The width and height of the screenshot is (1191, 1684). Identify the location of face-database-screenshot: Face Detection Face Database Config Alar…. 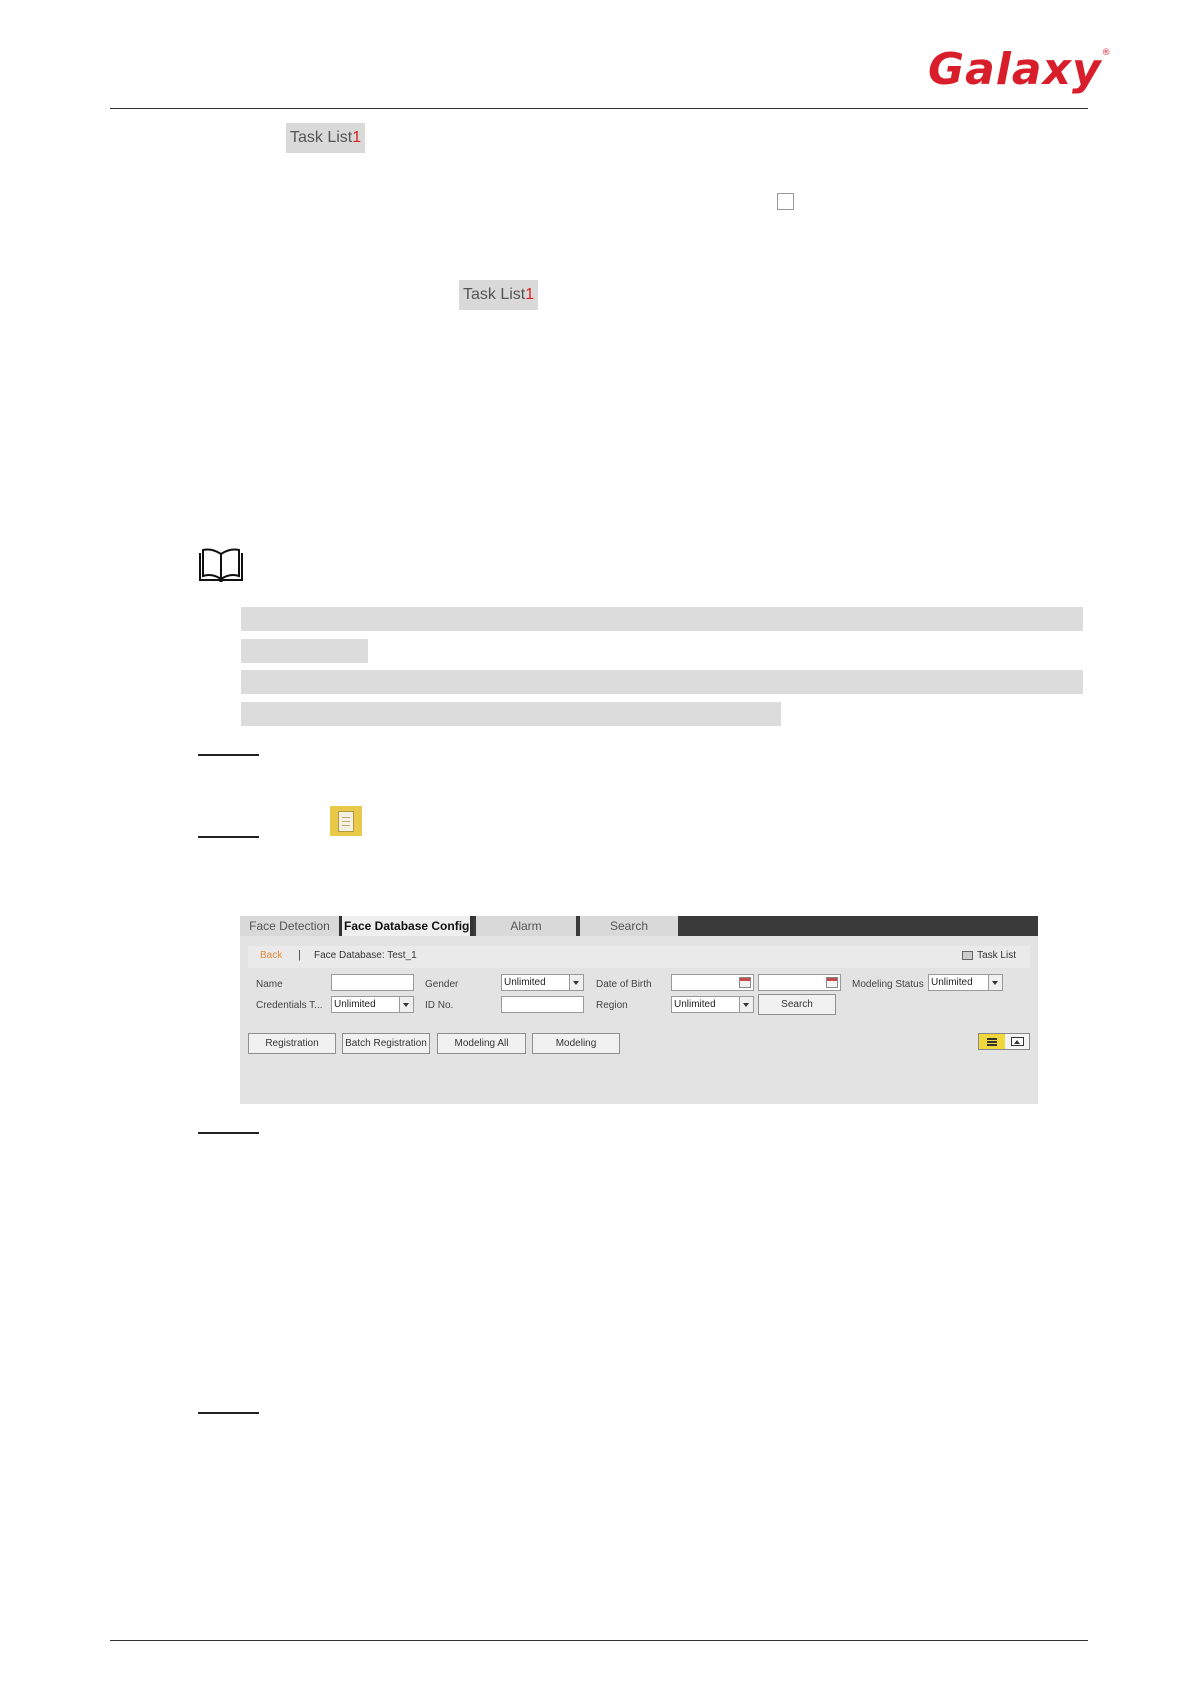
(639, 1010).